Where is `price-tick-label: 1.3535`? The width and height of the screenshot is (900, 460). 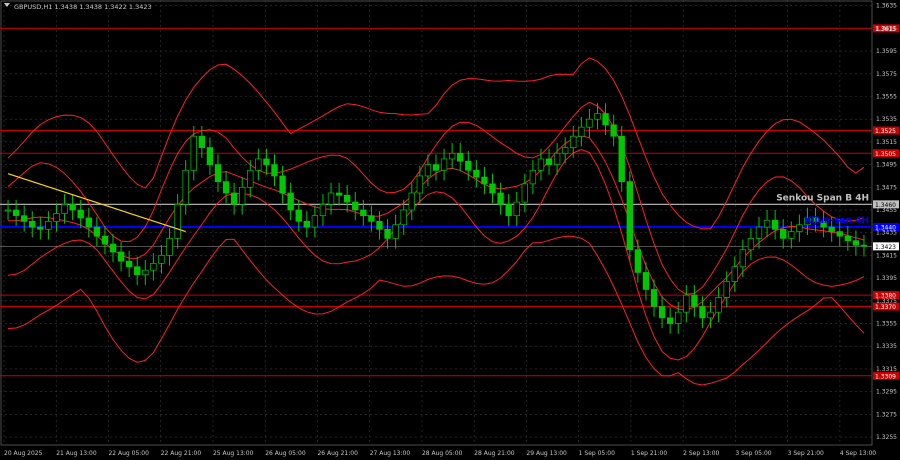 price-tick-label: 1.3535 is located at coordinates (886, 119).